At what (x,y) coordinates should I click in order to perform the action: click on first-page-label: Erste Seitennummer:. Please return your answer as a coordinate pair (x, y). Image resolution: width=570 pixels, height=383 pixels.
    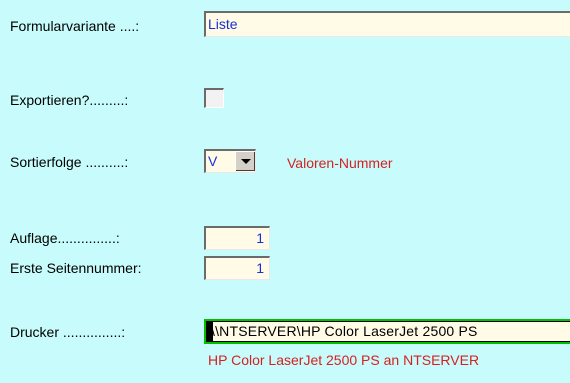
    Looking at the image, I should click on (76, 268).